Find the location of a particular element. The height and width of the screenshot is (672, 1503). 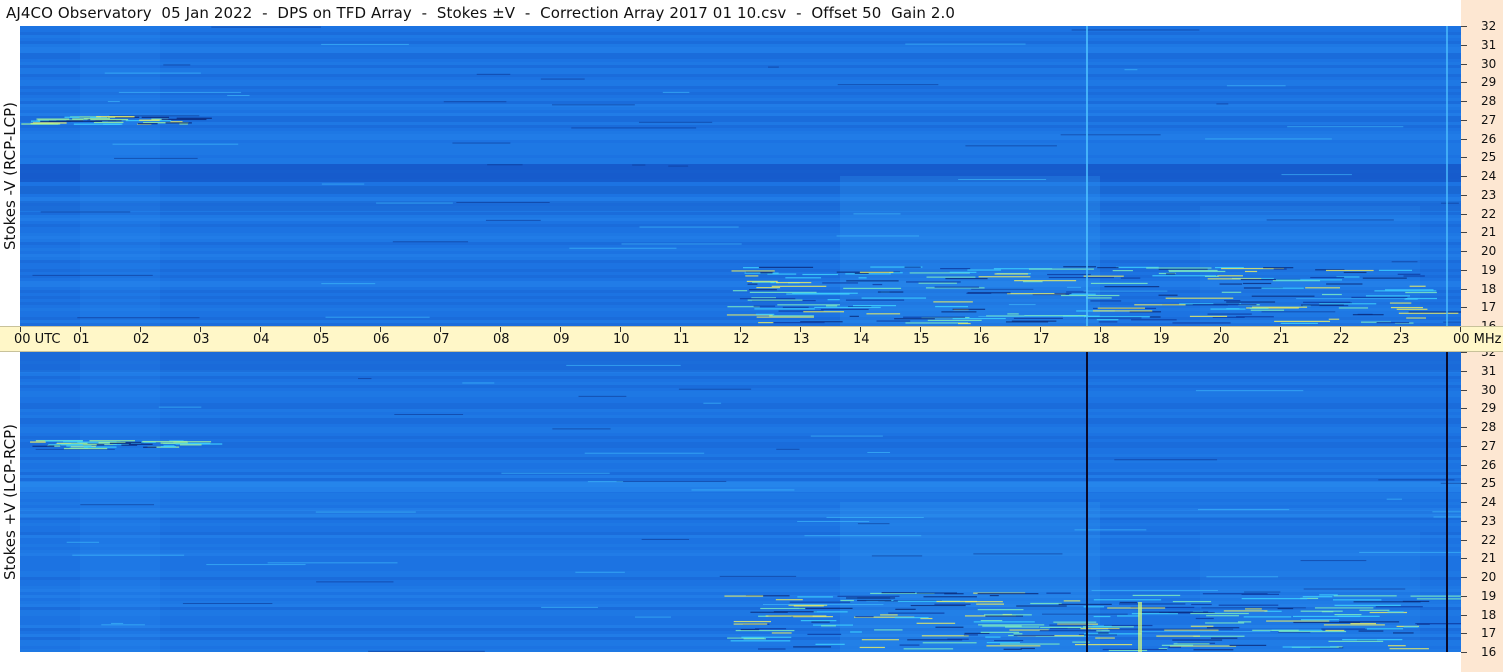

time-label: 11 is located at coordinates (681, 339).